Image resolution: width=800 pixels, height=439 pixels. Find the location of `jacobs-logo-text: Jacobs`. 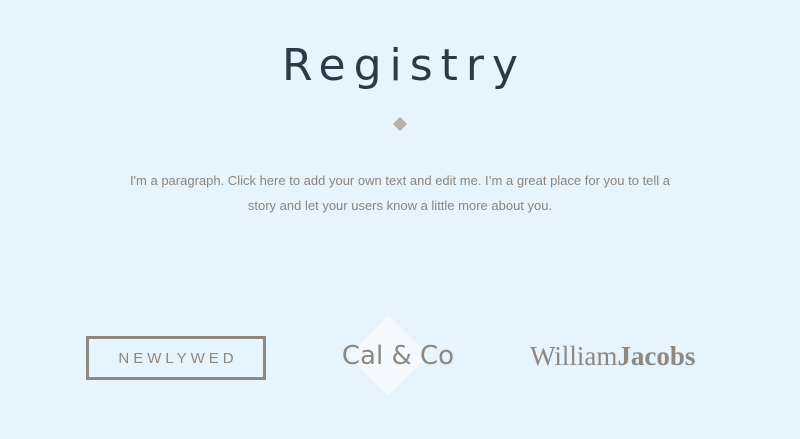

jacobs-logo-text: Jacobs is located at coordinates (656, 356).